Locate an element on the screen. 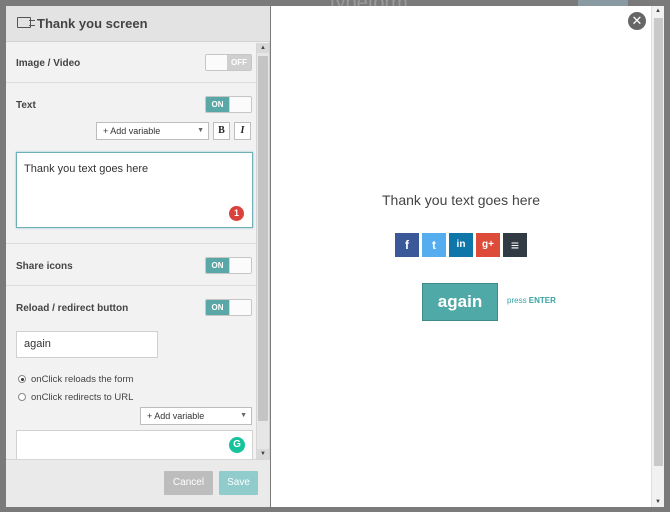  image-video-label: Image / Video is located at coordinates (48, 63).